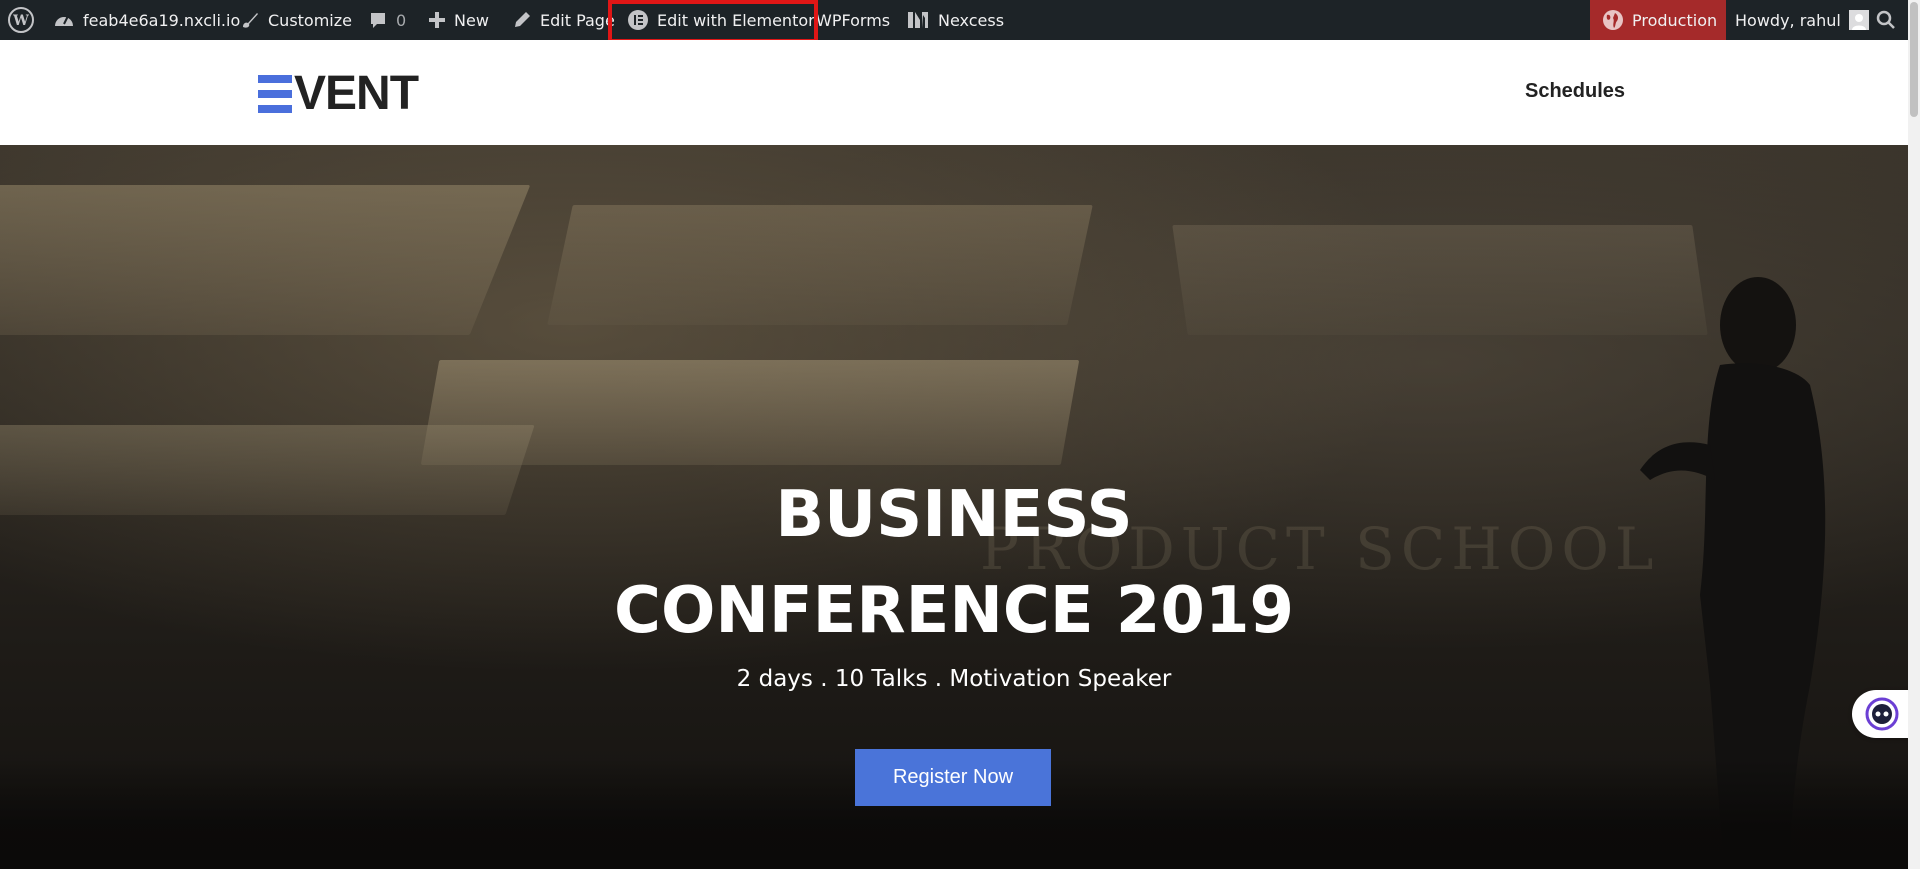 This screenshot has height=869, width=1920. I want to click on avatar, so click(1858, 20).